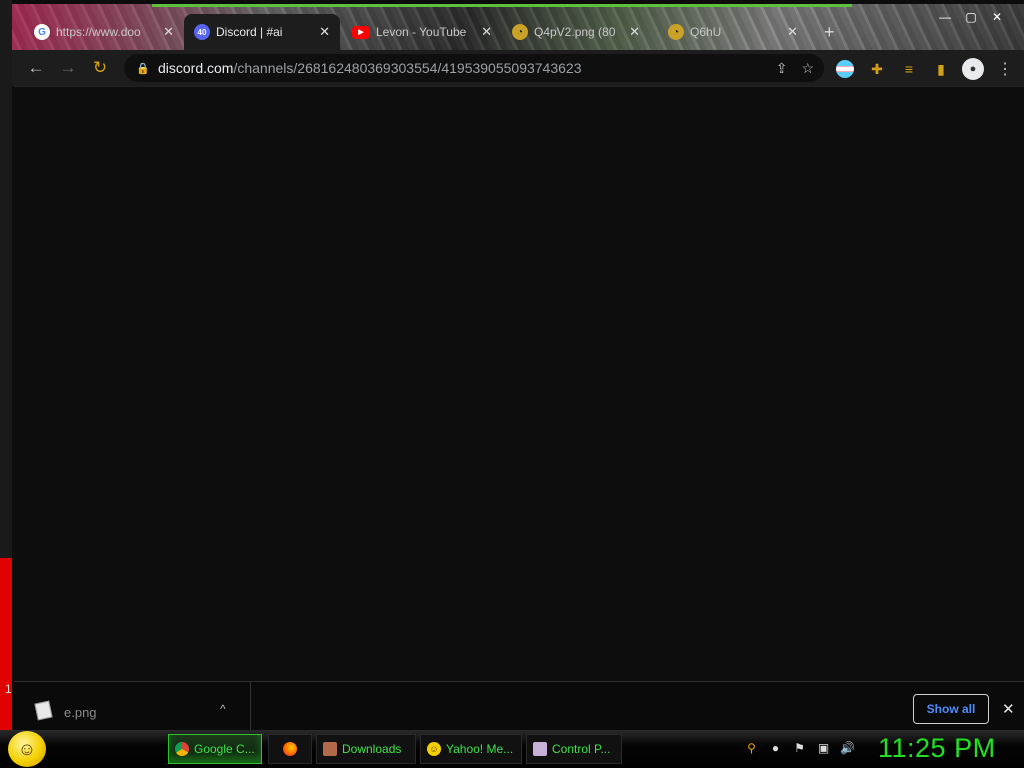  What do you see at coordinates (434, 749) in the screenshot?
I see `yahoo-icon: ☺` at bounding box center [434, 749].